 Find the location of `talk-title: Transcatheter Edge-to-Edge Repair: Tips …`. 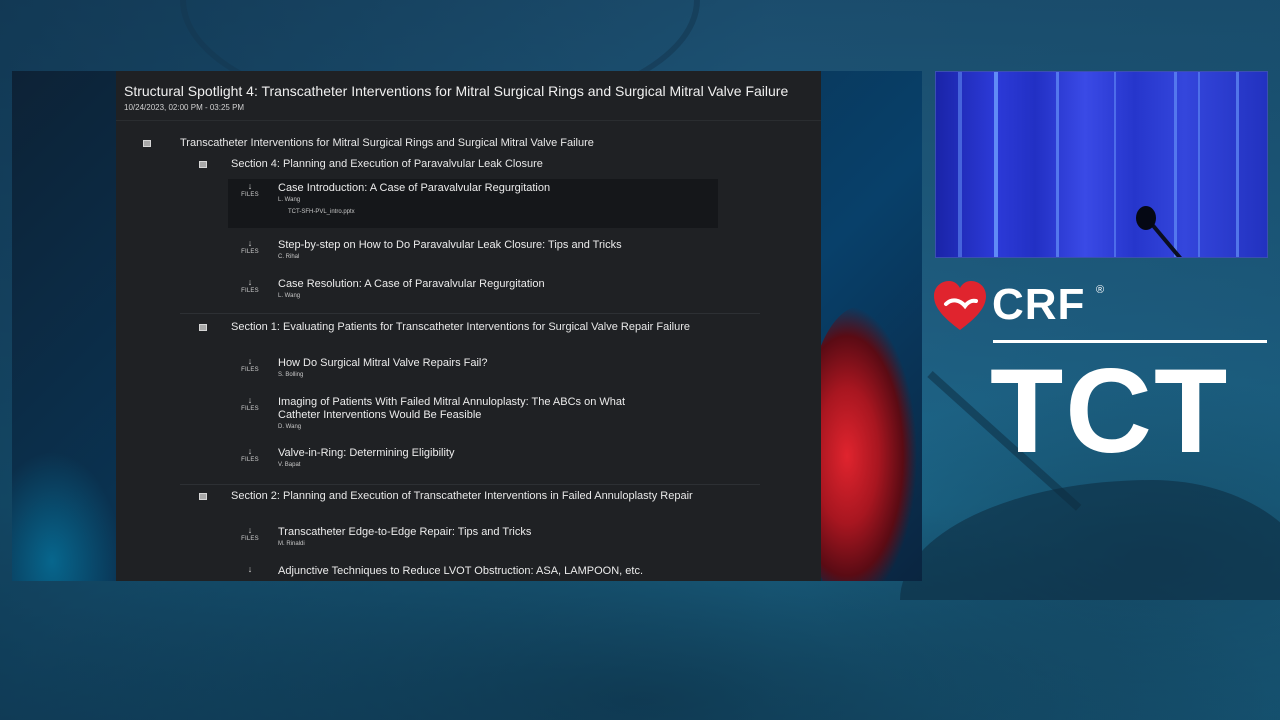

talk-title: Transcatheter Edge-to-Edge Repair: Tips … is located at coordinates (473, 532).